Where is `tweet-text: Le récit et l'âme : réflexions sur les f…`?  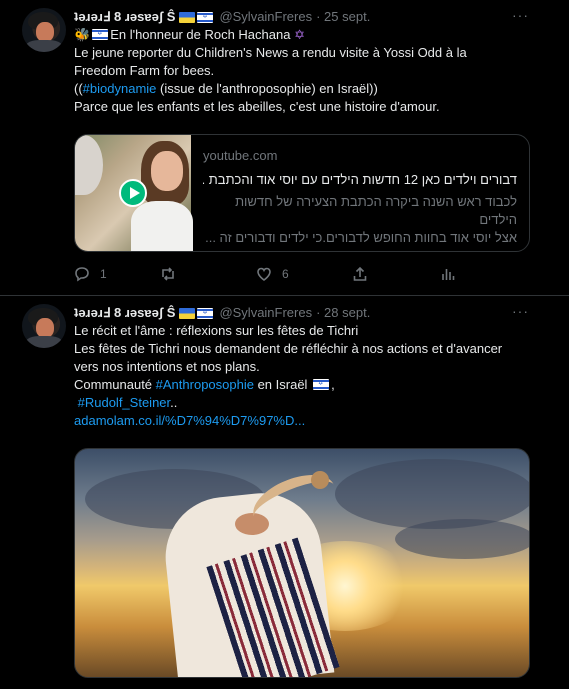 tweet-text: Le récit et l'âme : réflexions sur les f… is located at coordinates (315, 376).